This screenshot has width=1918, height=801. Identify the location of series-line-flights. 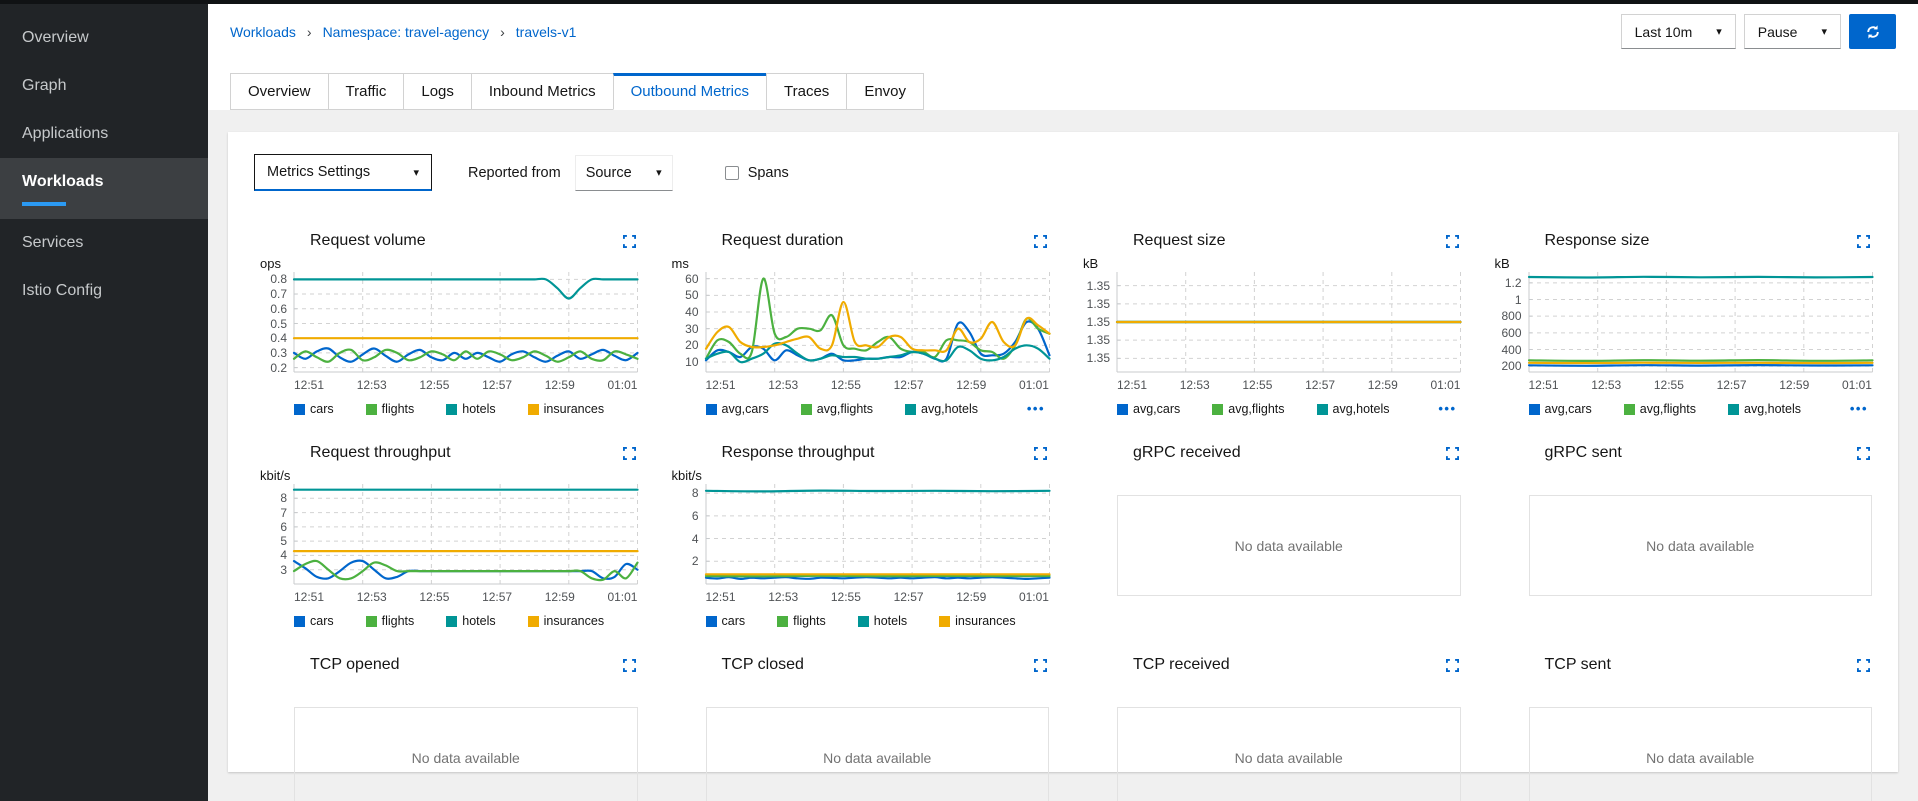
(878, 576).